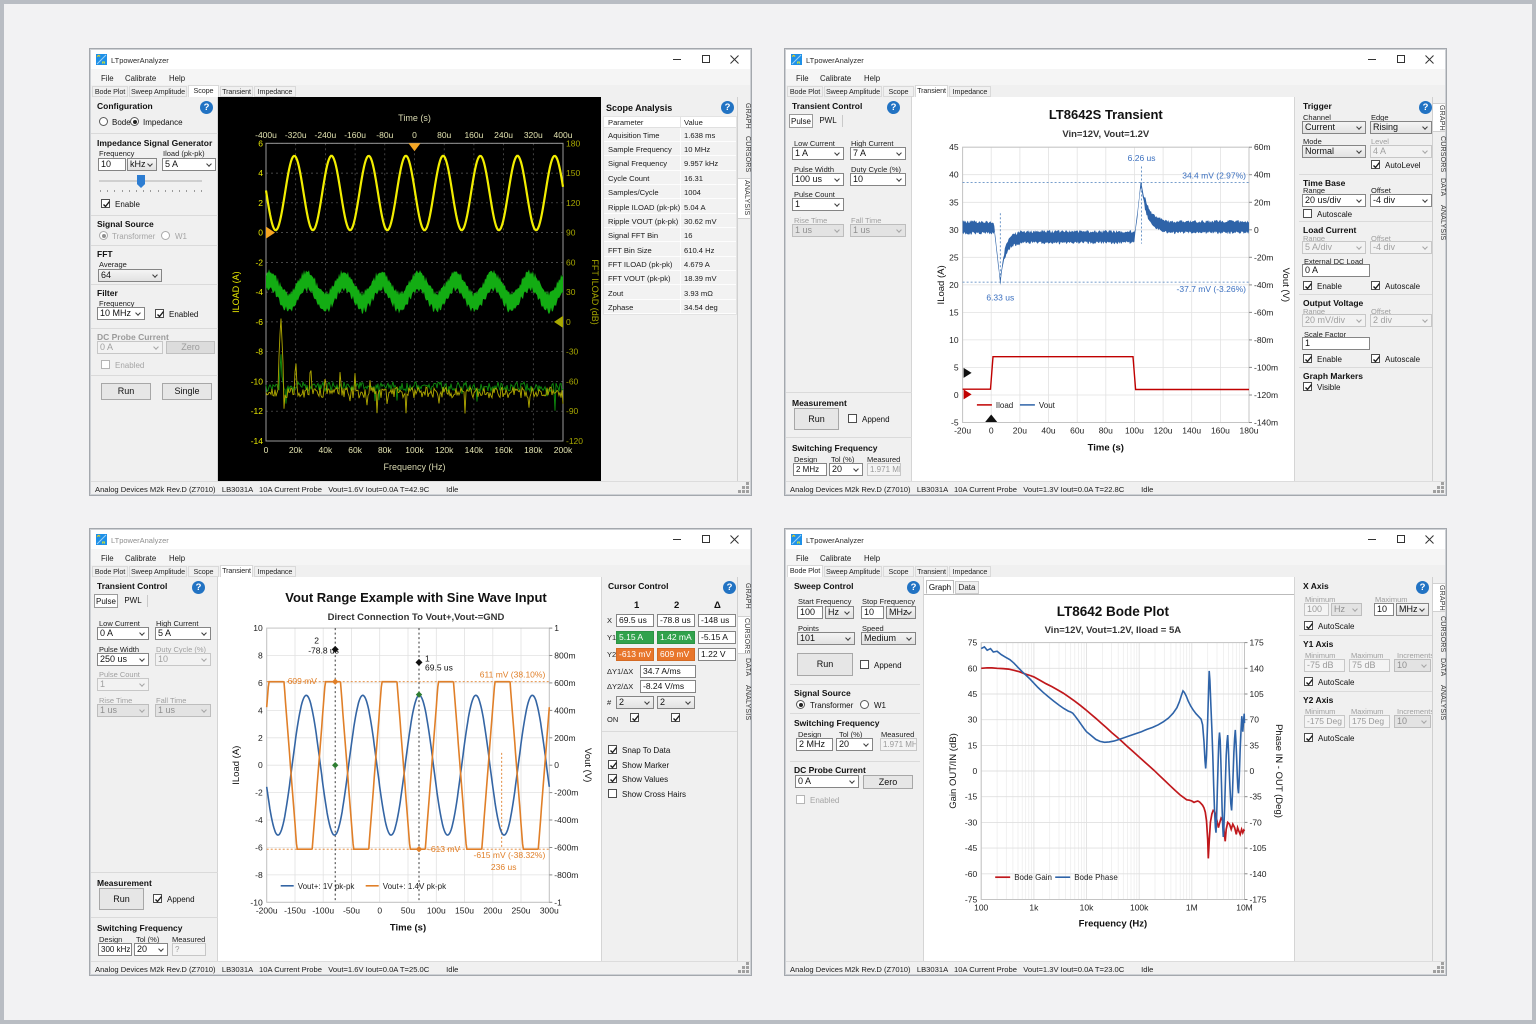 The height and width of the screenshot is (1024, 1536). What do you see at coordinates (1262, 202) in the screenshot?
I see `svg-text: 20m` at bounding box center [1262, 202].